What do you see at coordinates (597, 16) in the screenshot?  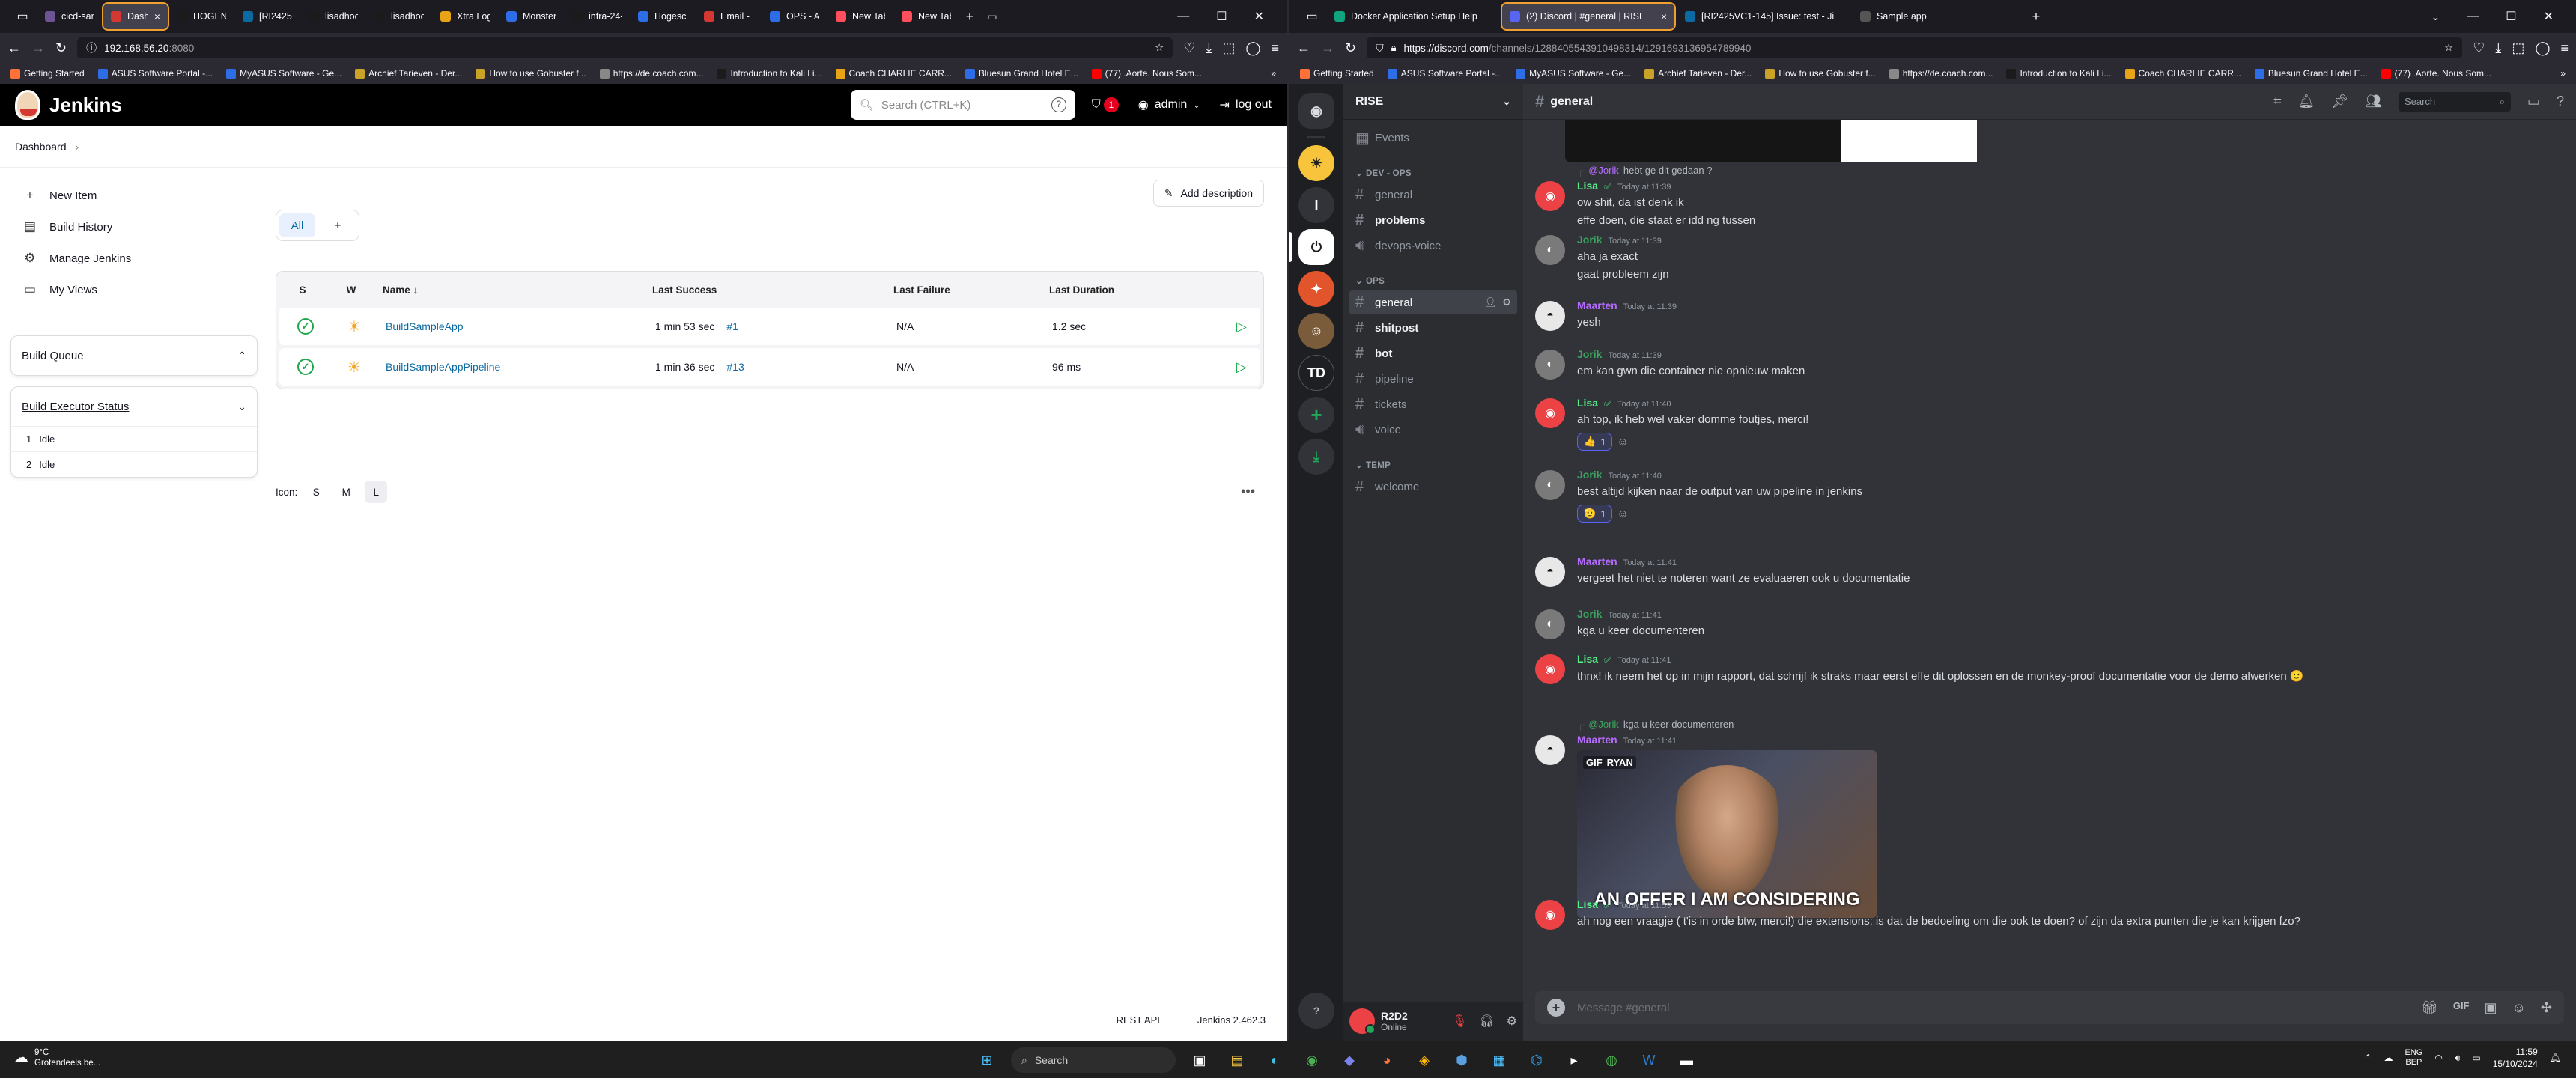 I see `browser-tab: infra-24-2` at bounding box center [597, 16].